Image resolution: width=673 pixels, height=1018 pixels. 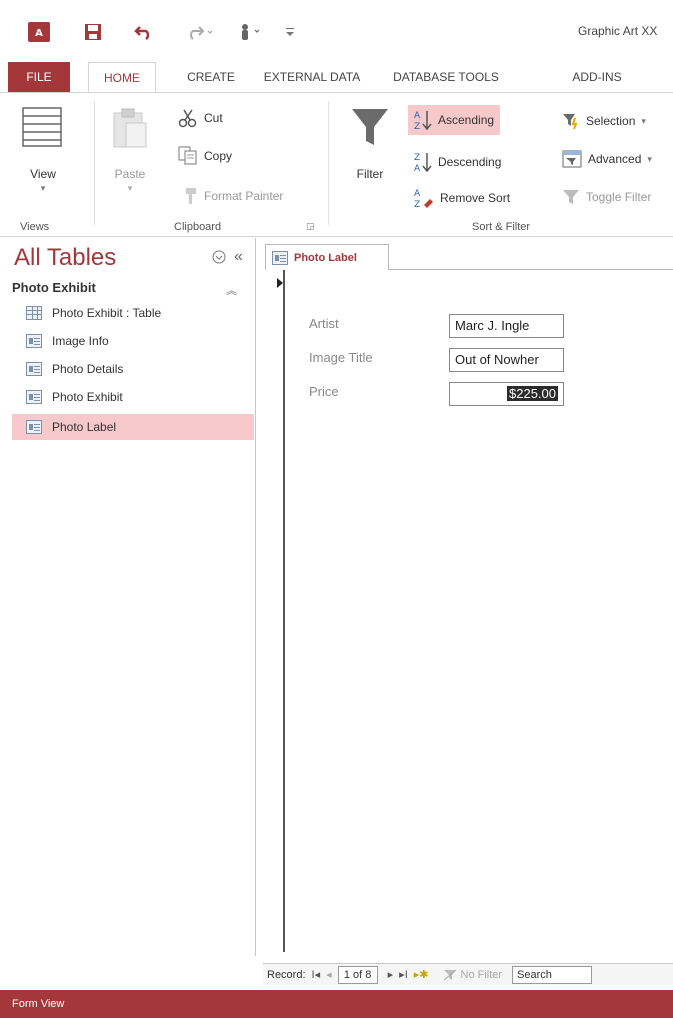 What do you see at coordinates (370, 174) in the screenshot?
I see `filter-label: Filter` at bounding box center [370, 174].